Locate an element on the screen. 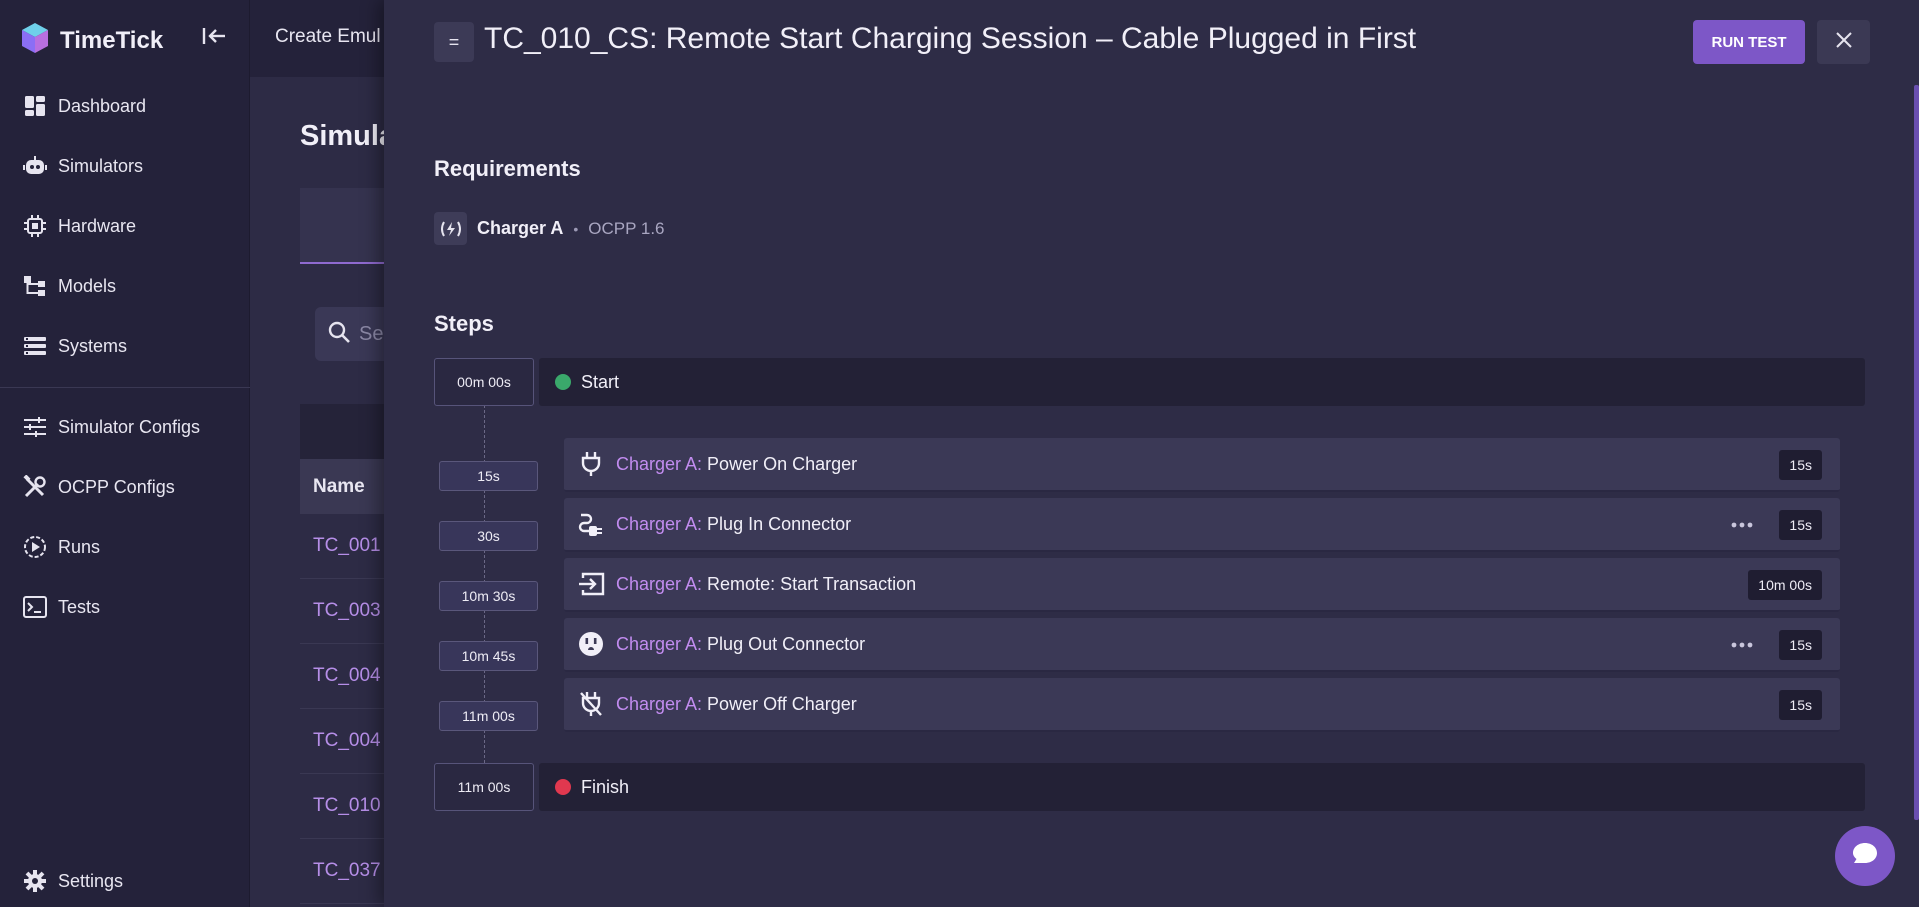 The image size is (1919, 907). sidebar-item-label: Dashboard is located at coordinates (102, 105).